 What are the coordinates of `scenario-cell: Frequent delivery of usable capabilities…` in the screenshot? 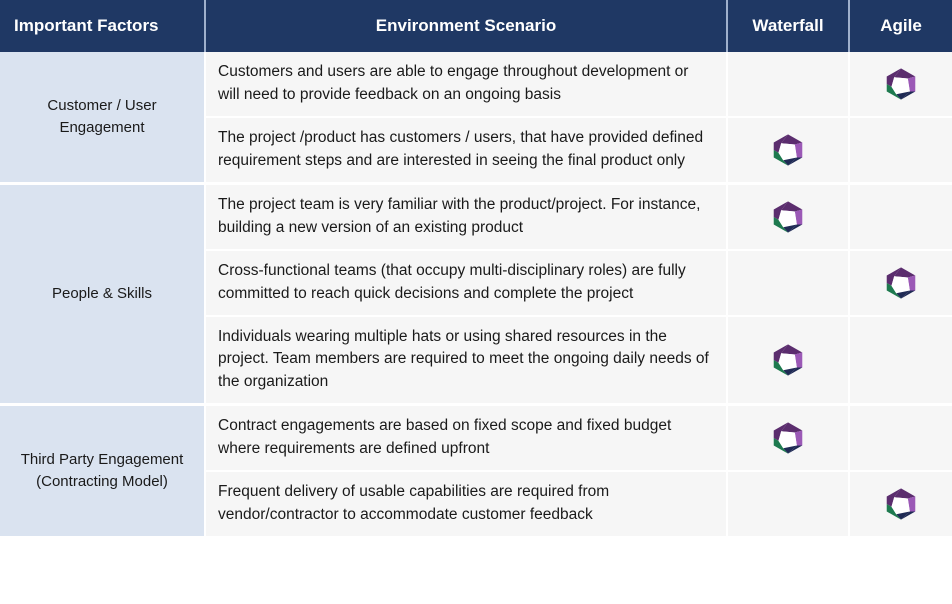 It's located at (466, 505).